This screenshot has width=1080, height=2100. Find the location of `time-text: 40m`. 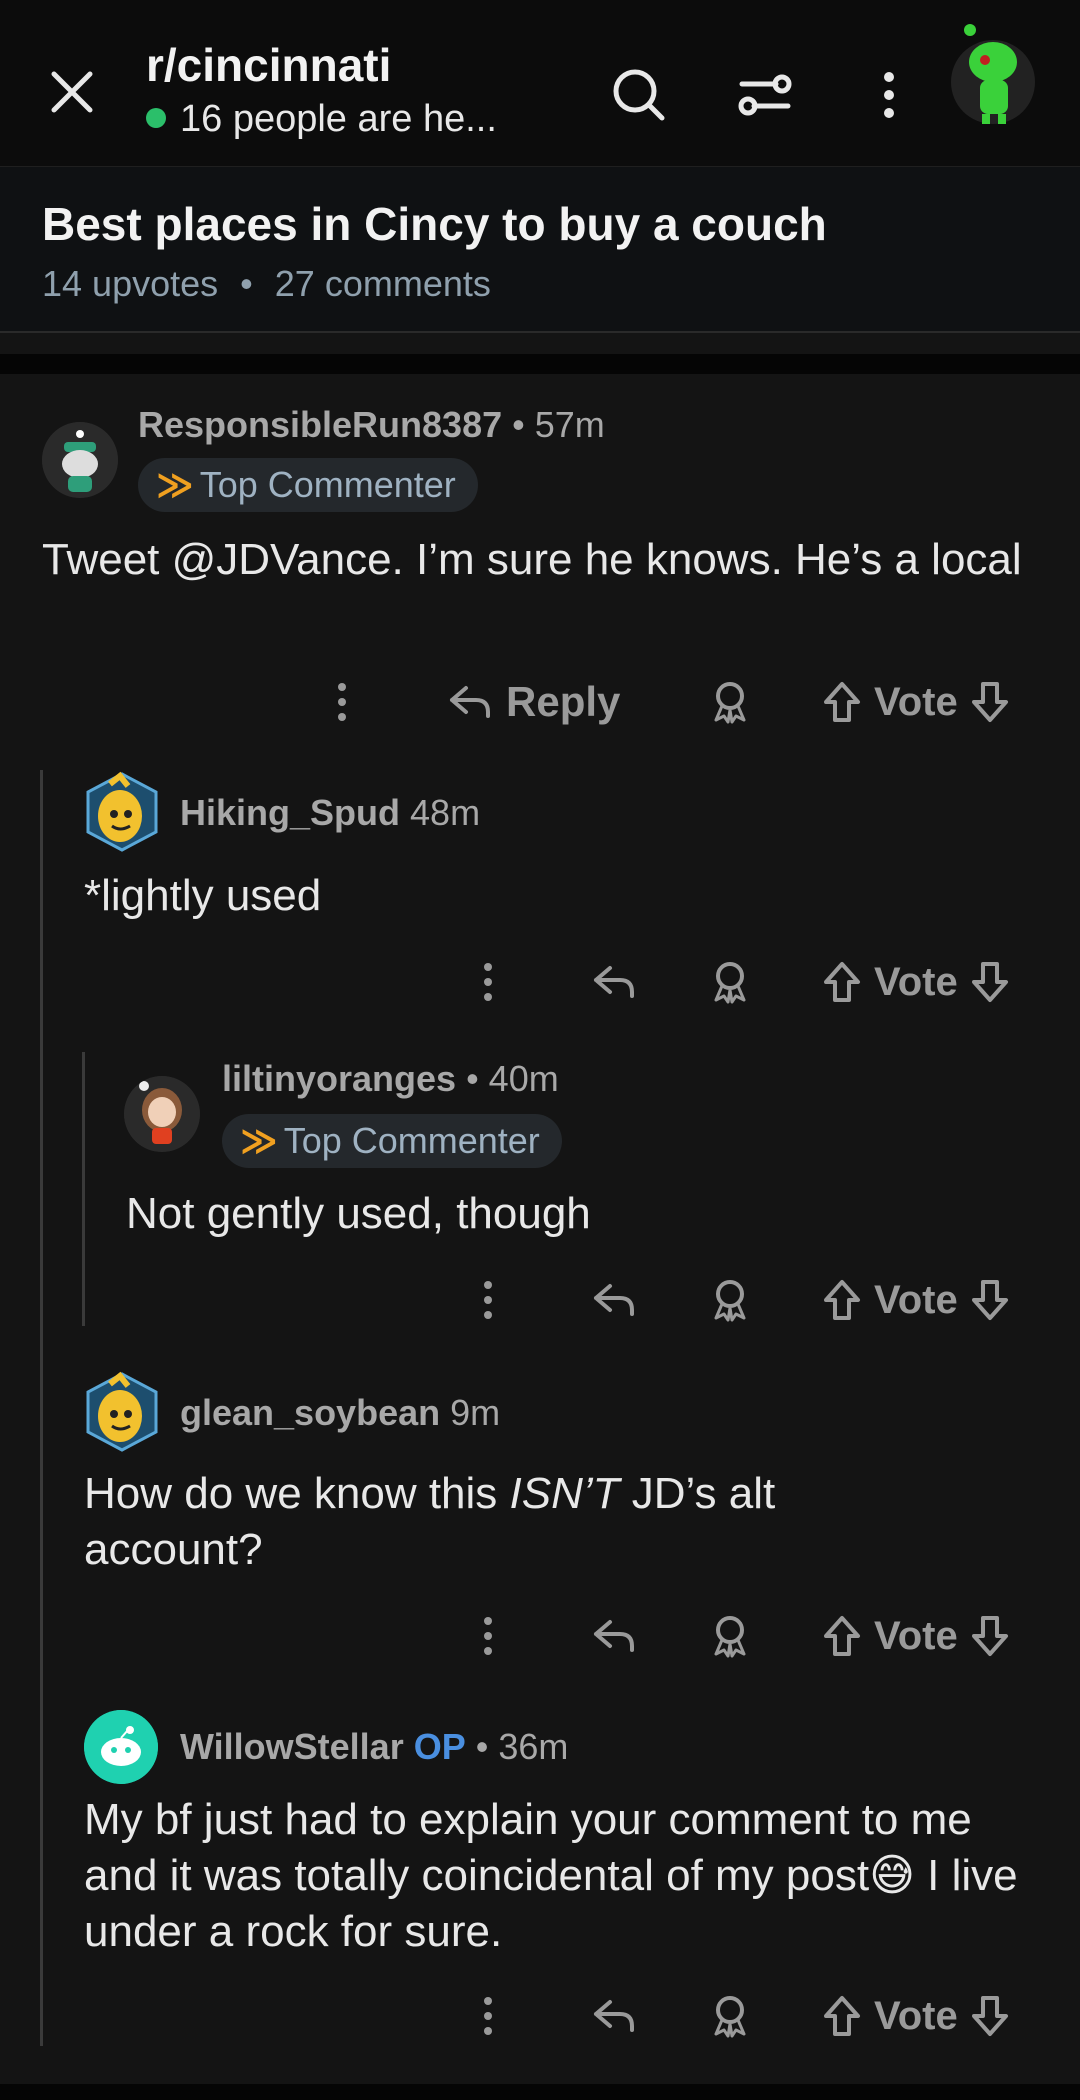

time-text: 40m is located at coordinates (523, 1078).